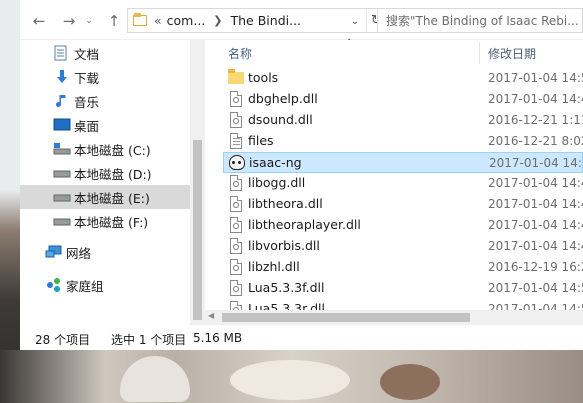 The image size is (583, 403). What do you see at coordinates (284, 245) in the screenshot?
I see `file-name: libvorbis.dll` at bounding box center [284, 245].